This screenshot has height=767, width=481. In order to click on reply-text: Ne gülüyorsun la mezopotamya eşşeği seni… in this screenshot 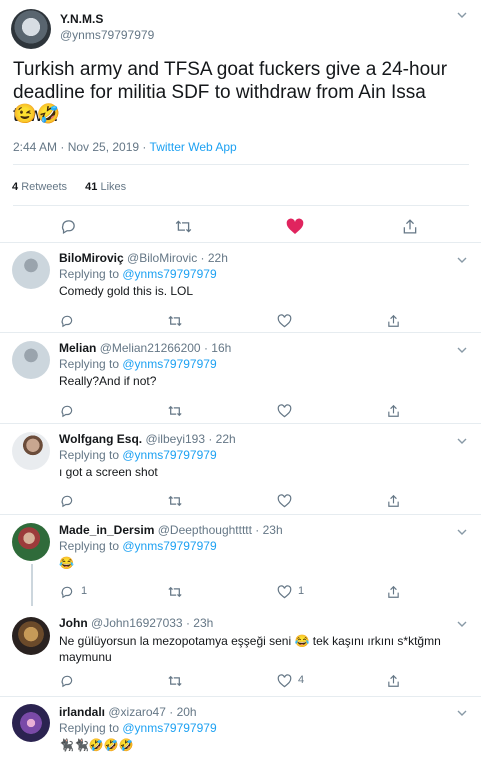, I will do `click(250, 649)`.